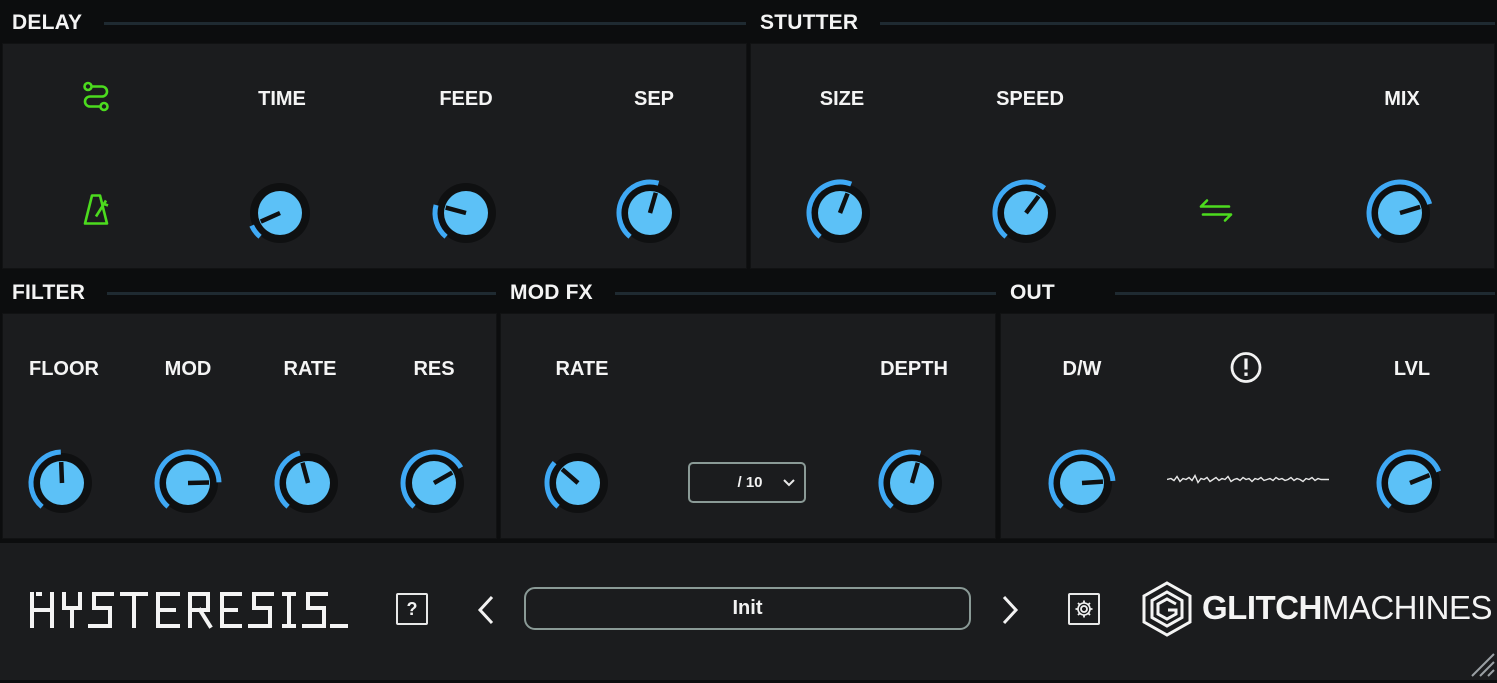 This screenshot has width=1497, height=683. What do you see at coordinates (96, 99) in the screenshot?
I see `route-icon` at bounding box center [96, 99].